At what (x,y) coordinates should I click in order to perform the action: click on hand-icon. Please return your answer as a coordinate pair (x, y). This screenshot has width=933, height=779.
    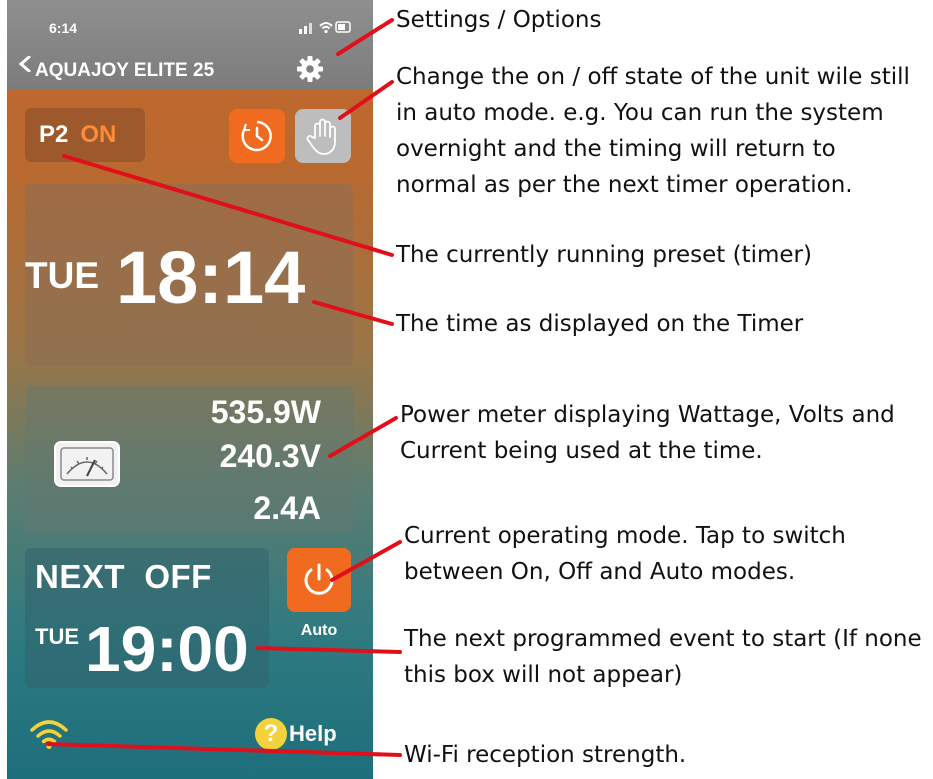
    Looking at the image, I should click on (321, 136).